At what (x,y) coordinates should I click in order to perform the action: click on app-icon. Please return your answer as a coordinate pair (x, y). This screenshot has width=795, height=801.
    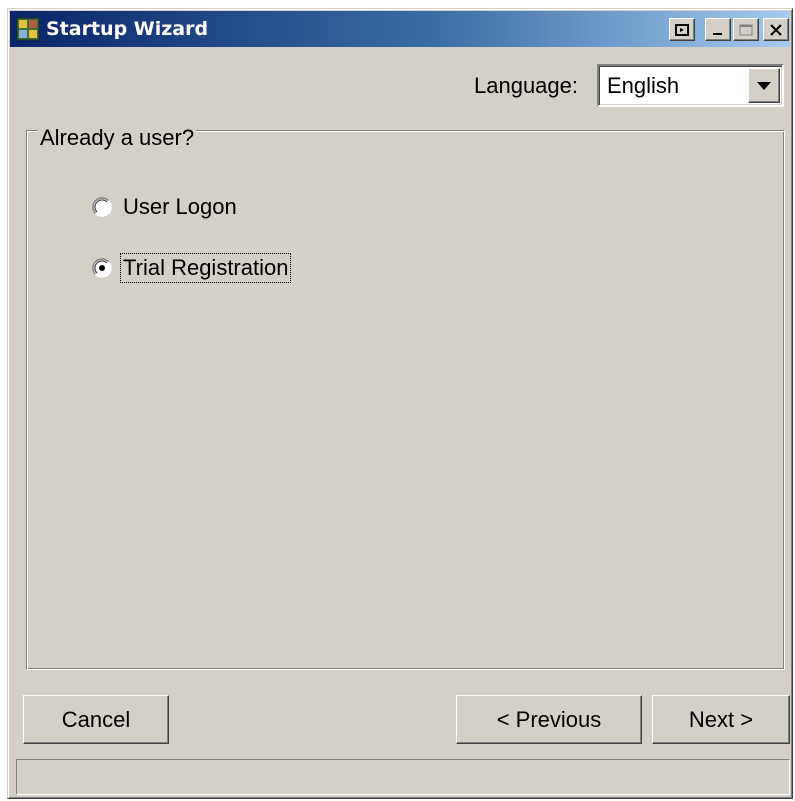
    Looking at the image, I should click on (28, 29).